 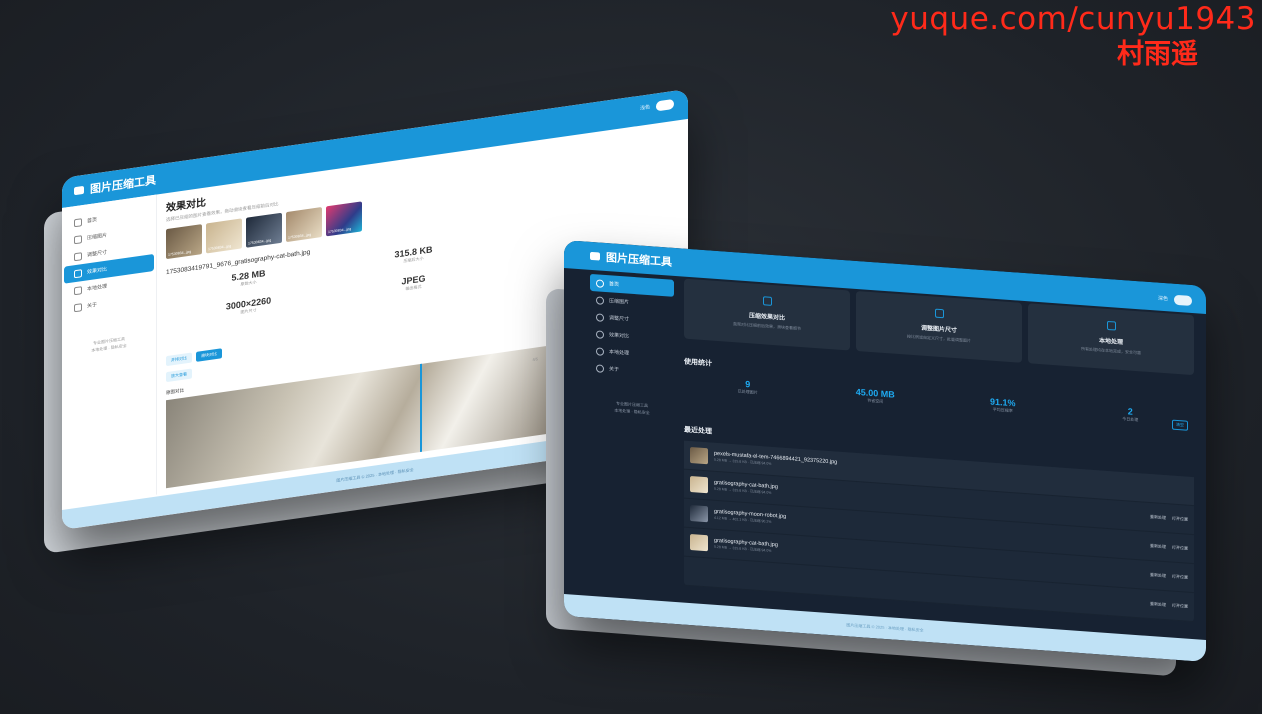 I want to click on compare-slider-handle, so click(x=421, y=408).